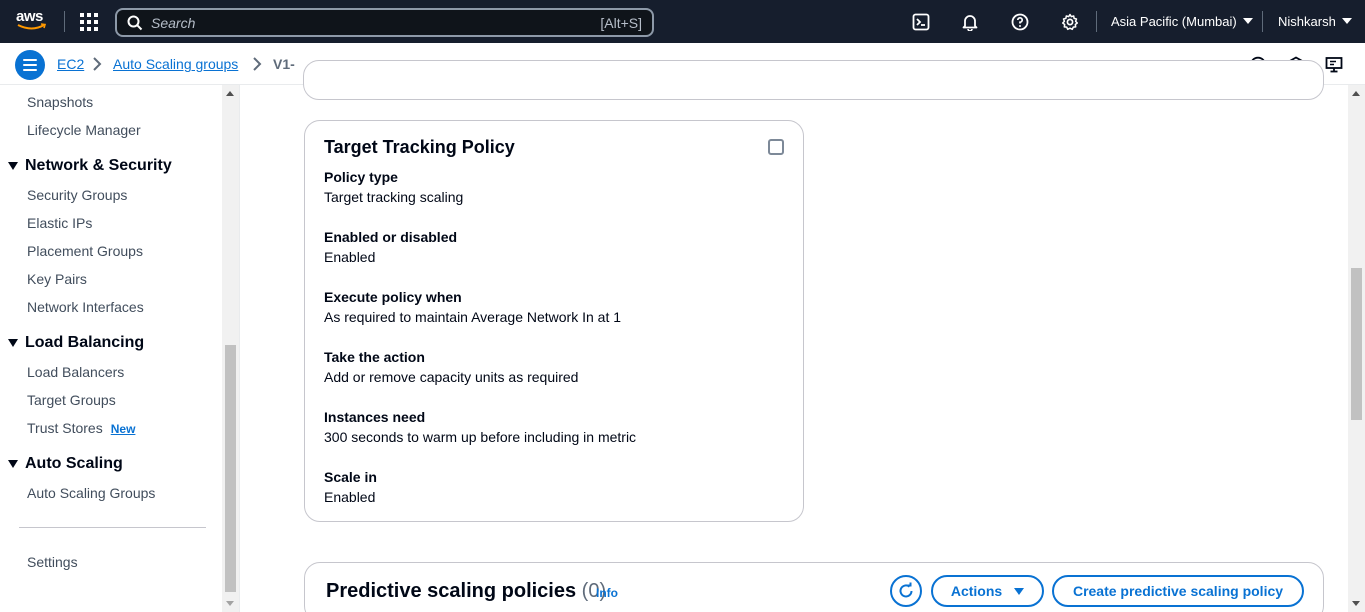  Describe the element at coordinates (393, 187) in the screenshot. I see `policy-field-policy-type: Policy type Target tracking scaling` at that location.